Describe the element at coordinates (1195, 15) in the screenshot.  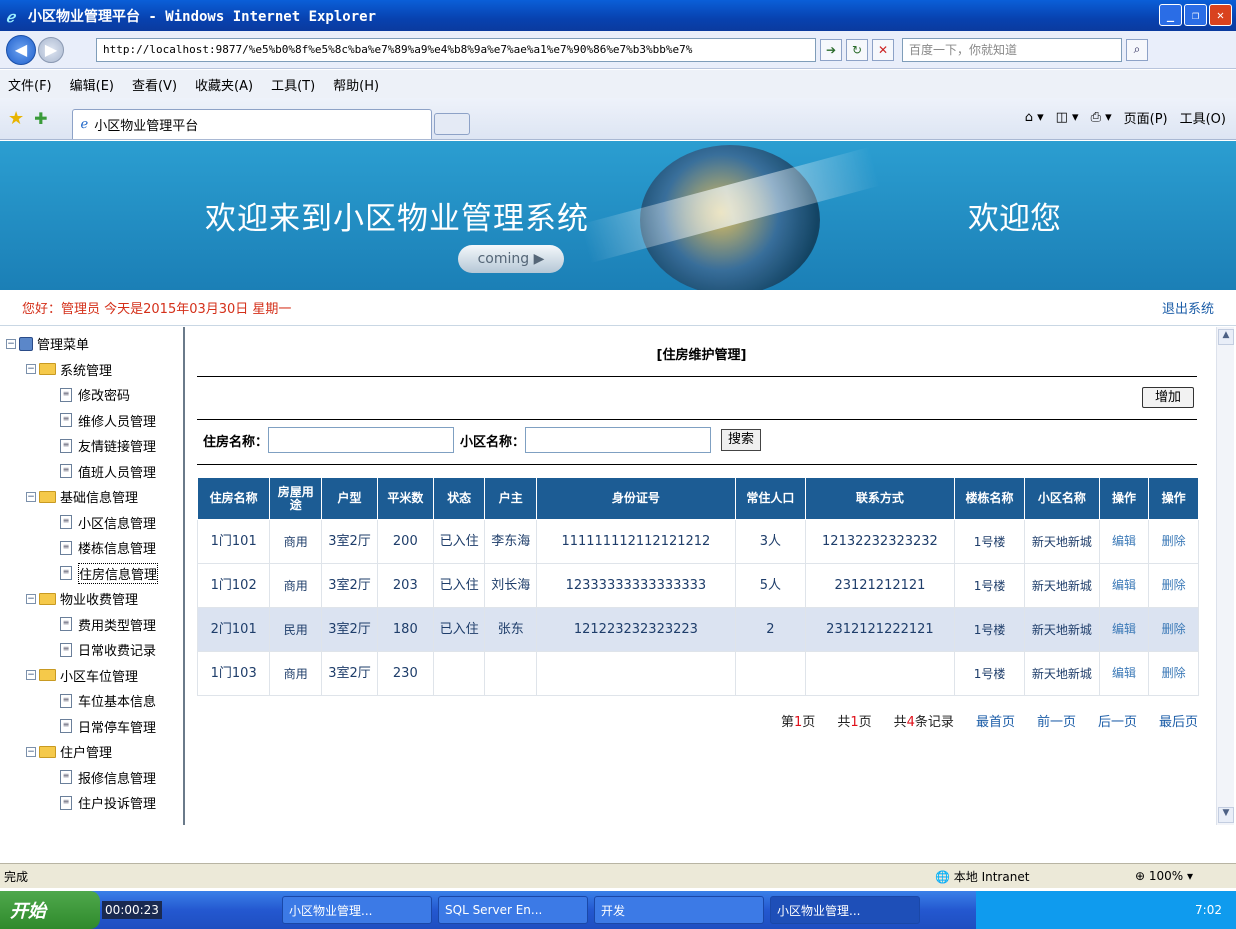
I see `maximize-button: ❐` at that location.